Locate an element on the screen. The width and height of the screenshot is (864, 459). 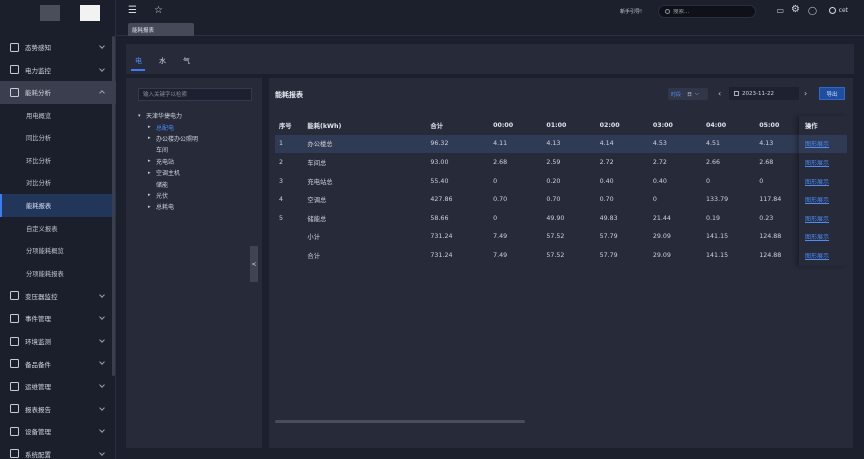
table-cell: 储能总 is located at coordinates (317, 219).